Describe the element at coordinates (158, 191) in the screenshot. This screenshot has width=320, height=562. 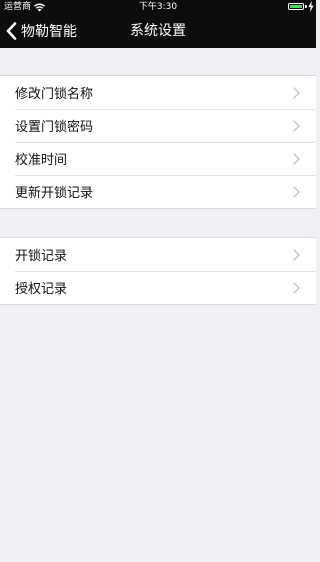
I see `row-update-unlock-records: 更新开锁记录` at that location.